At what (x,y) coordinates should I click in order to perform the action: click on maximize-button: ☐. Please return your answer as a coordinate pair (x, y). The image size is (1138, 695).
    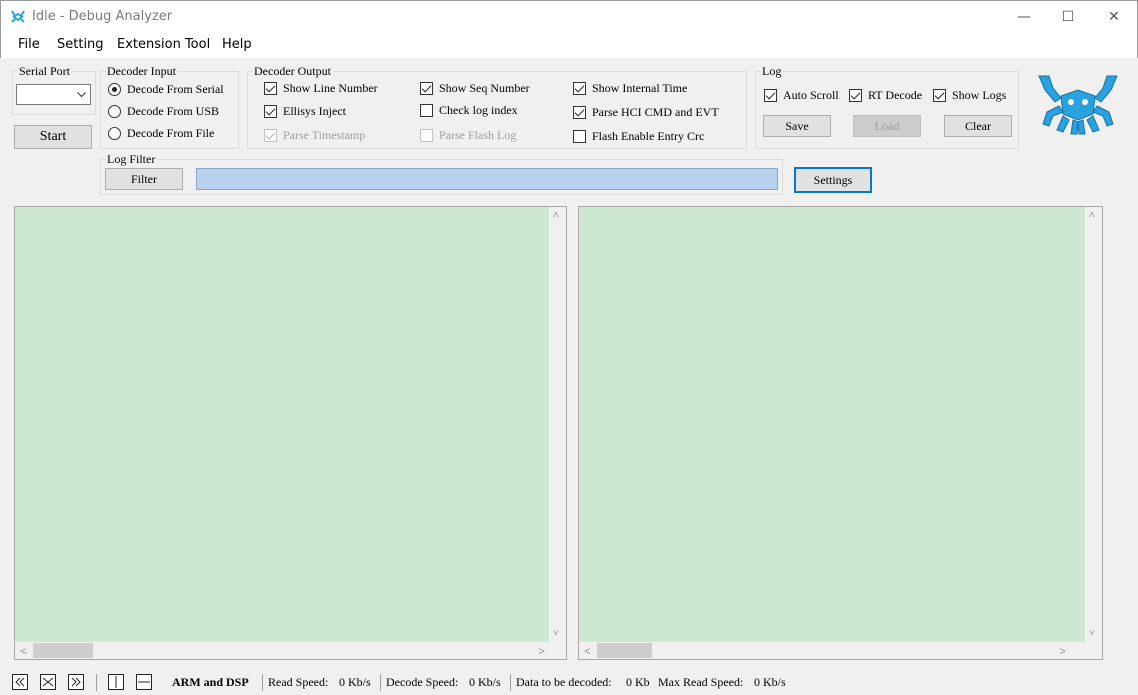
    Looking at the image, I should click on (1068, 17).